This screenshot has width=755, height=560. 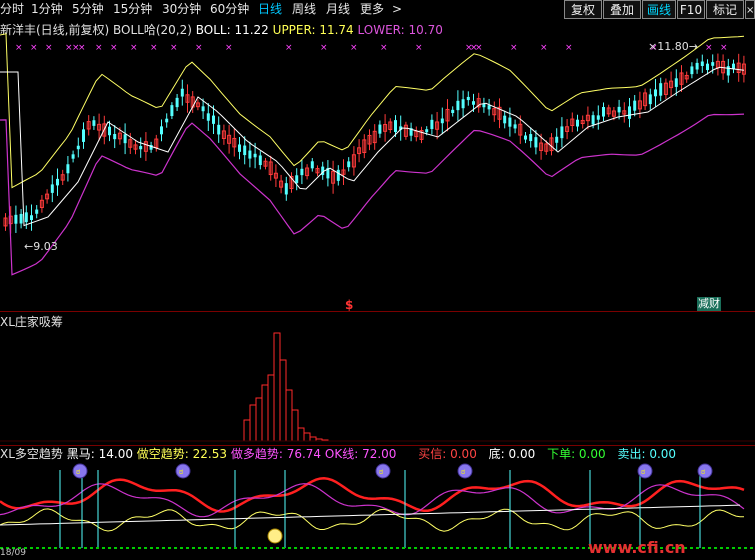 I want to click on date-label: 18/09, so click(x=13, y=553).